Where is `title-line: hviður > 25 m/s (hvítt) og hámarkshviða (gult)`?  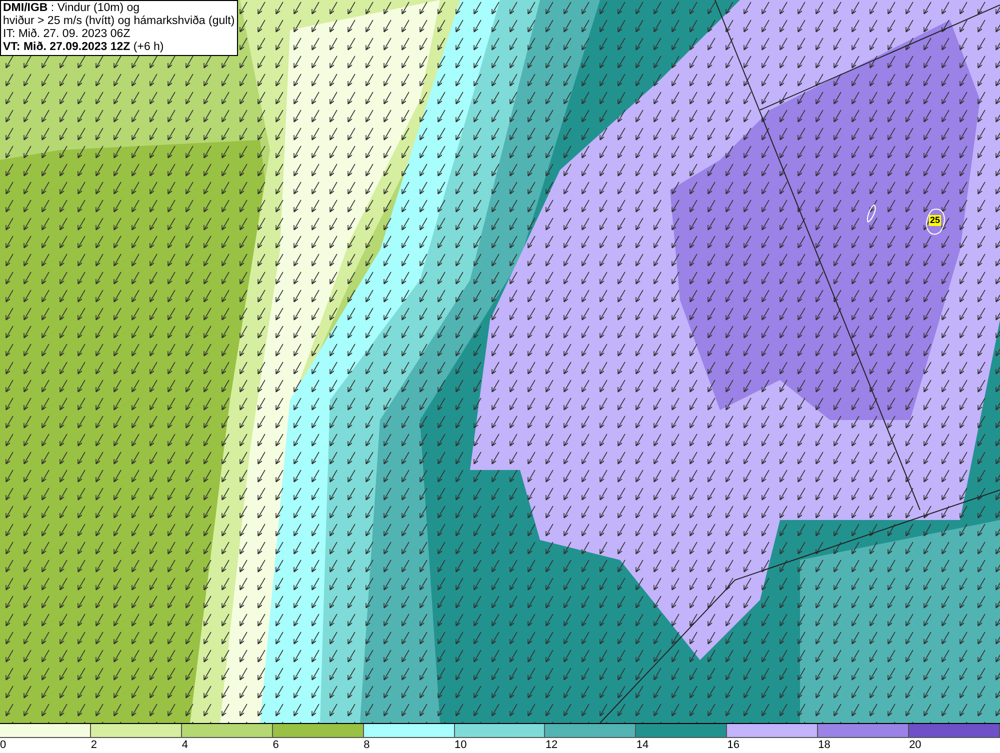 title-line: hviður > 25 m/s (hvítt) og hámarkshviða (gult) is located at coordinates (119, 21).